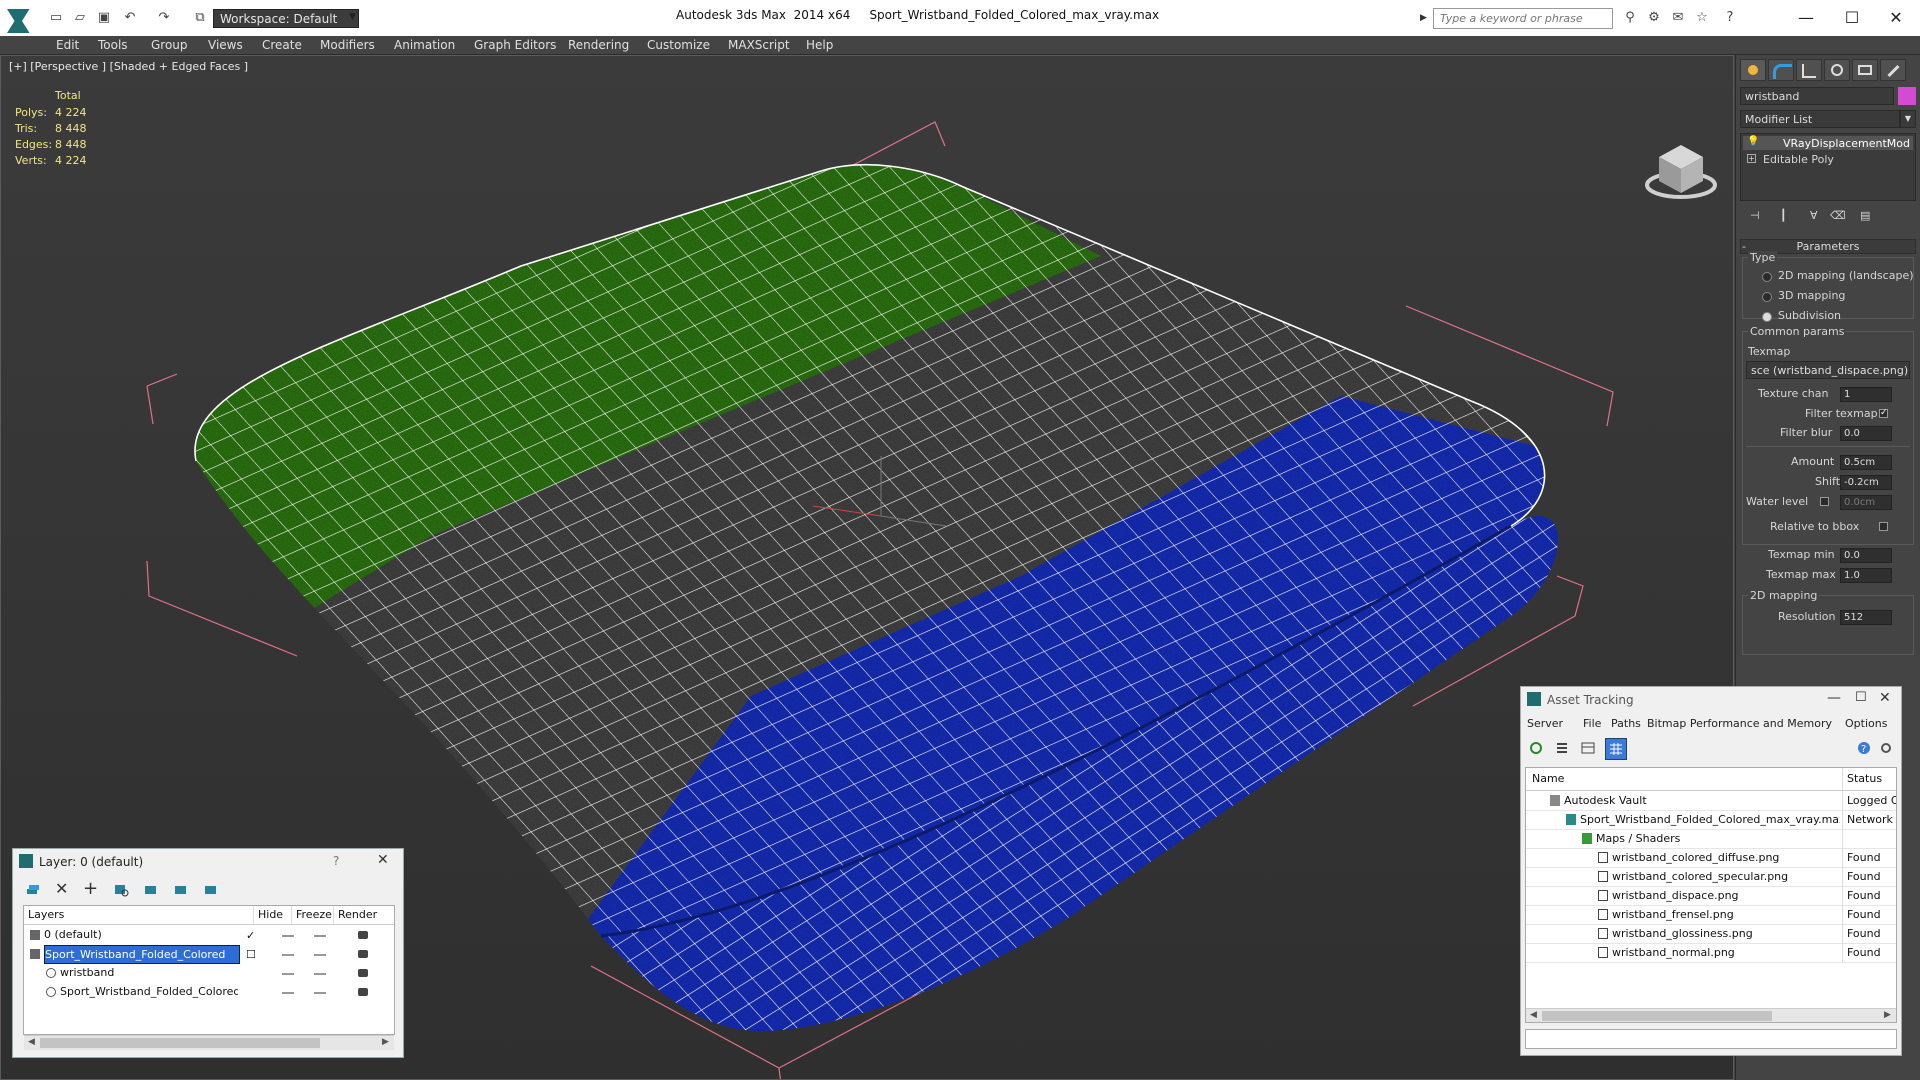  I want to click on asset-row: wristband_dispace.png Found, so click(1711, 896).